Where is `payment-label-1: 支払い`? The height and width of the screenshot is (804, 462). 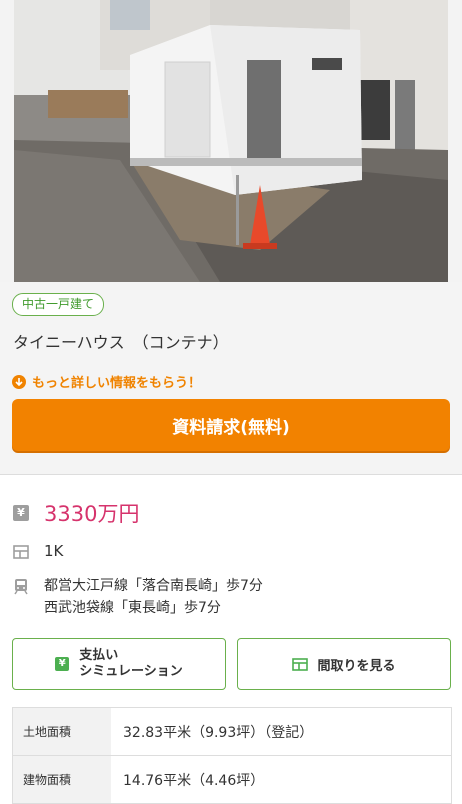
payment-label-1: 支払い is located at coordinates (99, 655).